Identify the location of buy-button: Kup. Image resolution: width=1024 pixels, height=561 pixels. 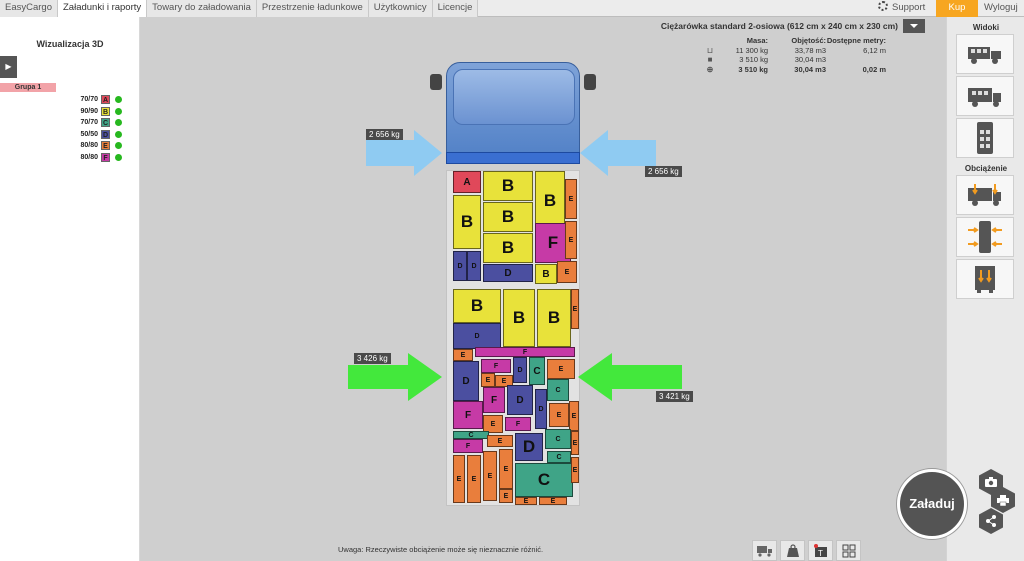
(957, 8).